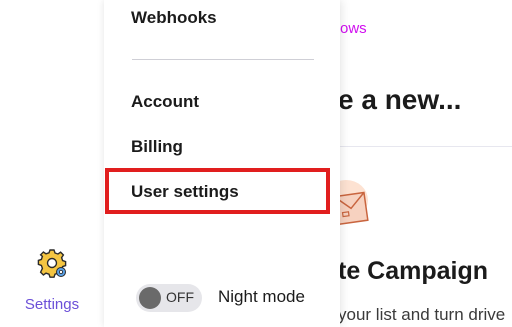  I want to click on campaign-card-description: your list and turn drive, so click(423, 314).